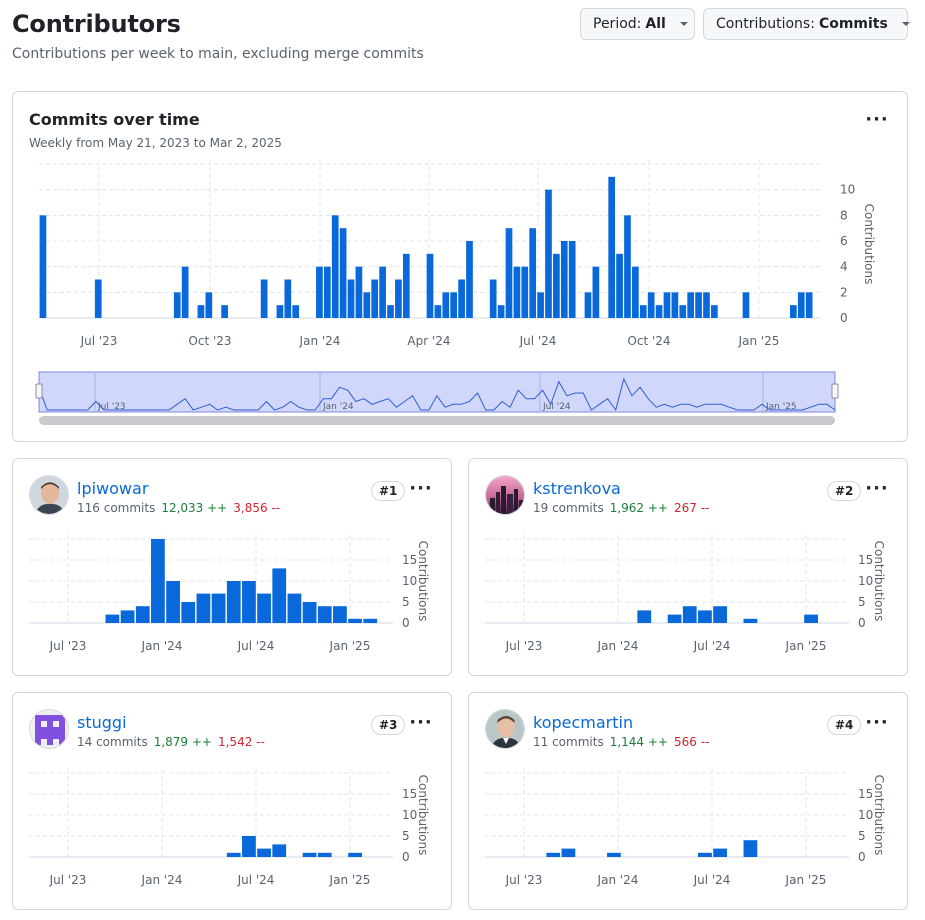 This screenshot has height=920, width=925. I want to click on triangle-down-icon, so click(683, 24).